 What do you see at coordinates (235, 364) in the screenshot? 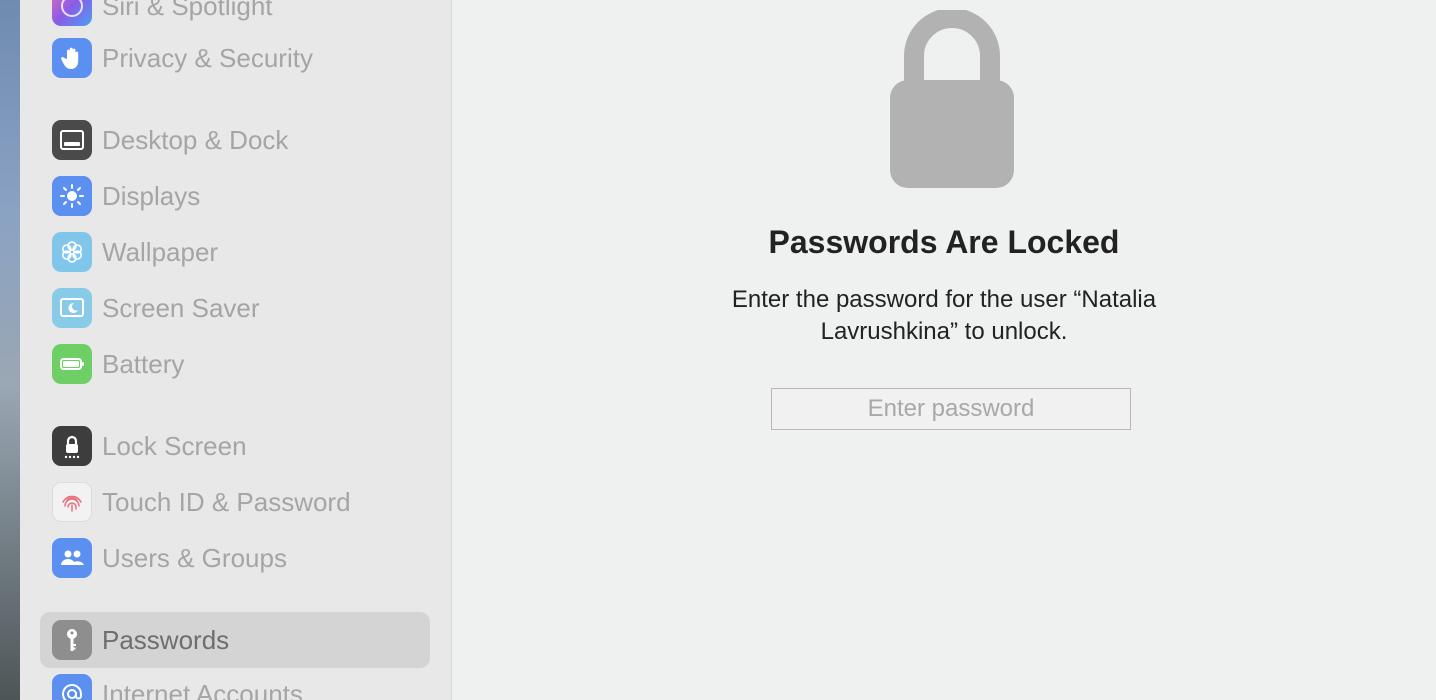
I see `sidebar-item-battery: Battery` at bounding box center [235, 364].